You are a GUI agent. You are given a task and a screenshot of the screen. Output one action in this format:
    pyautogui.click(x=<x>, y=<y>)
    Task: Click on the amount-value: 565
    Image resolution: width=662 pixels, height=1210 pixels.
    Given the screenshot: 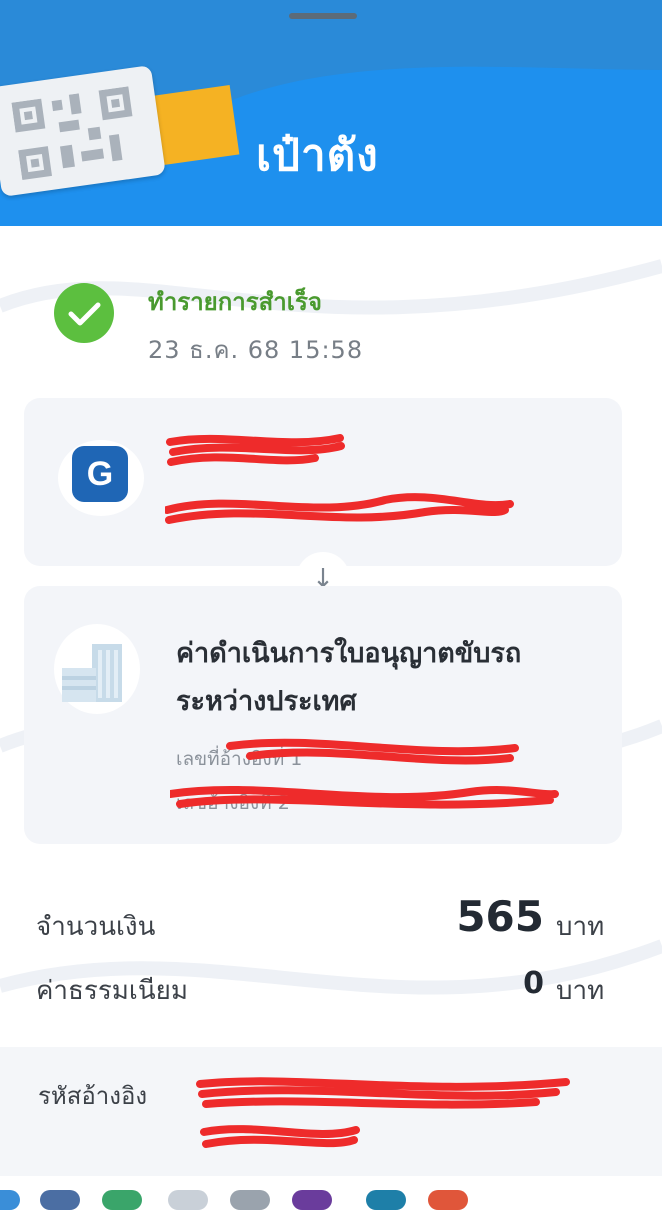 What is the action you would take?
    pyautogui.click(x=500, y=916)
    